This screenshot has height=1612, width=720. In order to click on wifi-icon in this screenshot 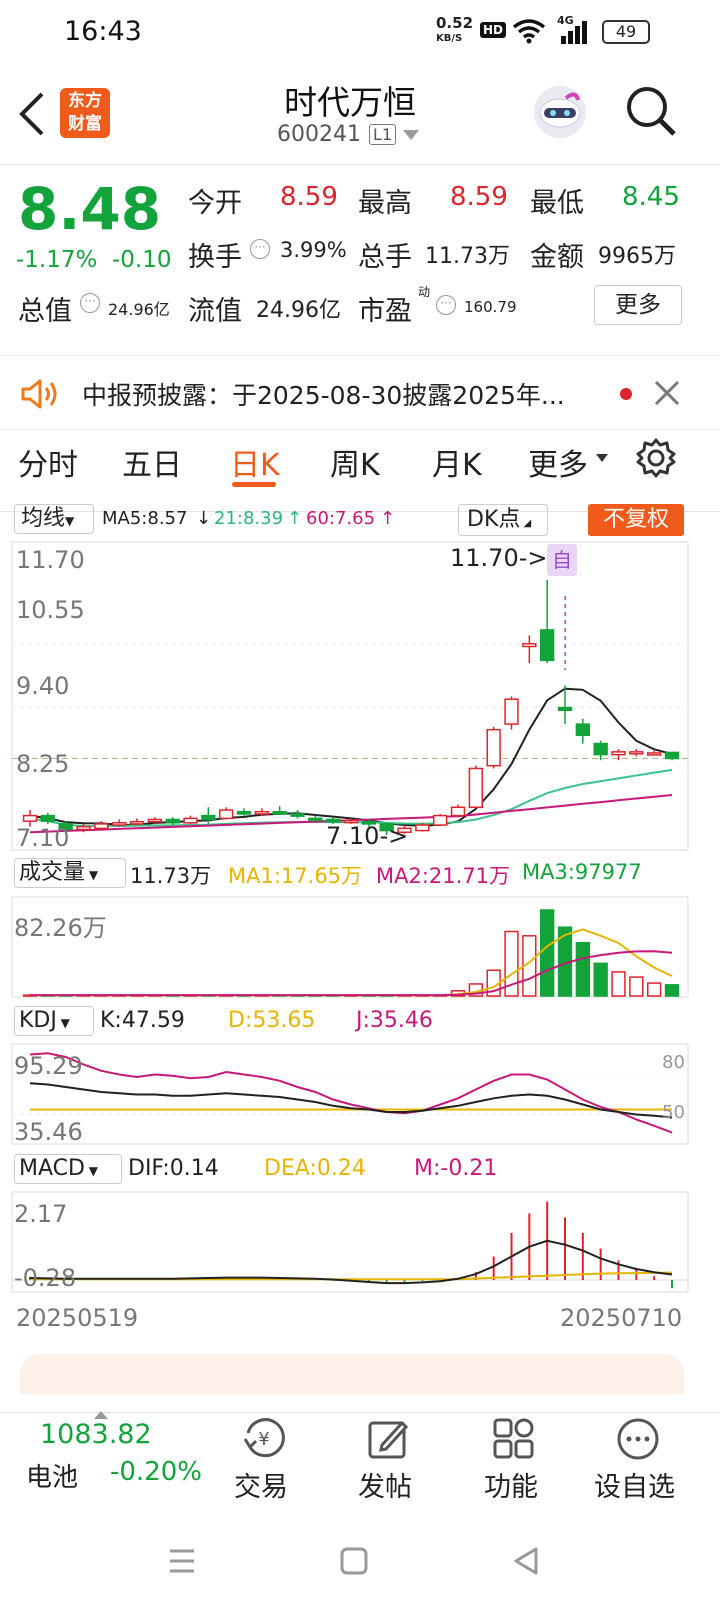, I will do `click(529, 31)`.